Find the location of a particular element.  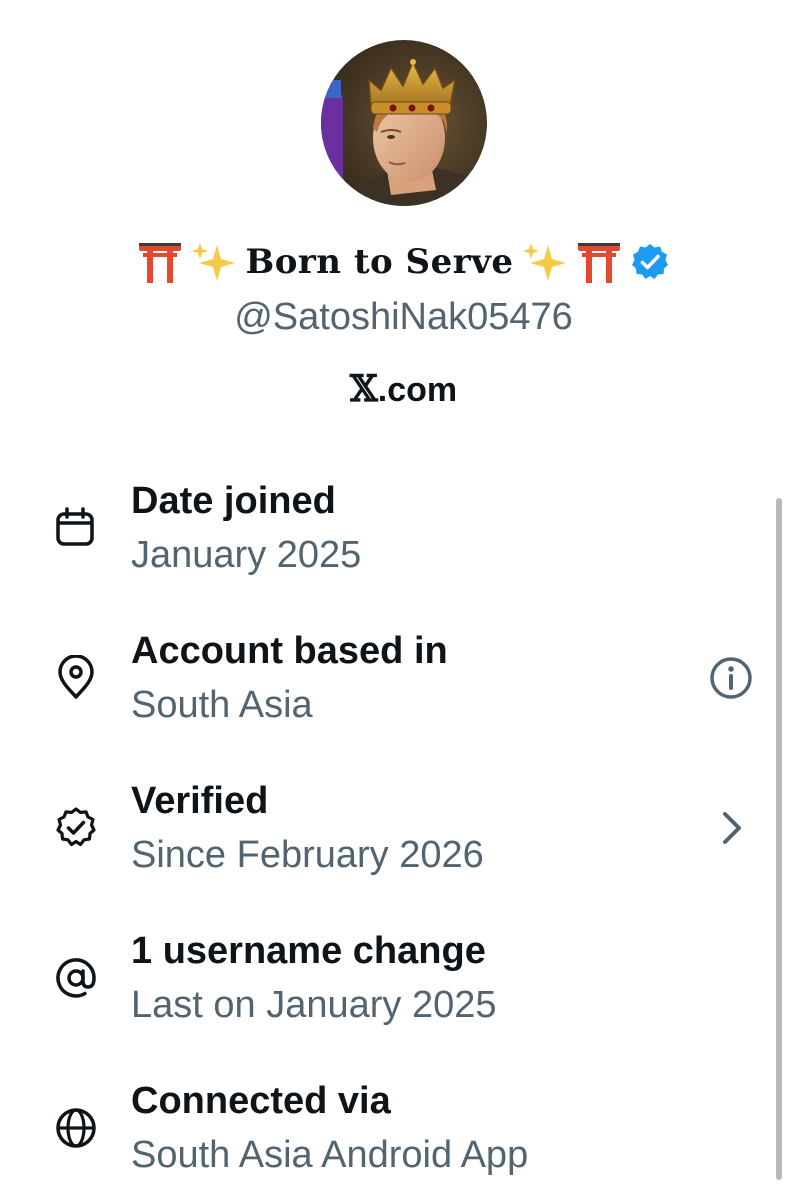

info-row-connected-via: Connected via South Asia Android App is located at coordinates (385, 1135).